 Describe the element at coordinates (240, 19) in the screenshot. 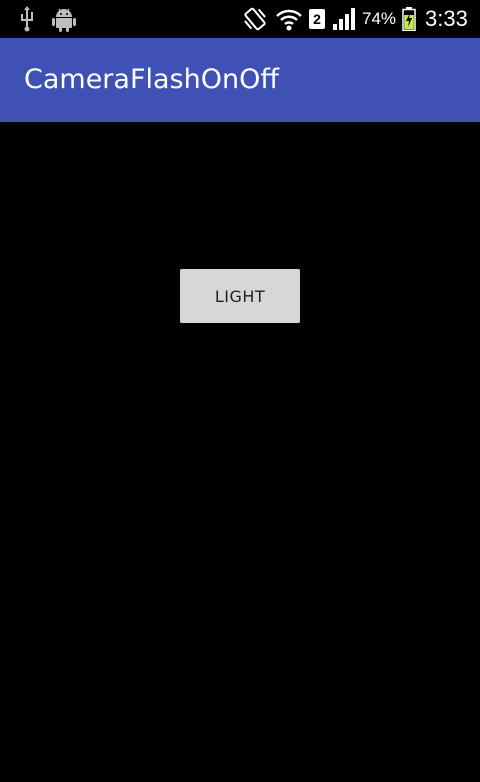

I see `status-bar: 2 74% 3:33` at that location.